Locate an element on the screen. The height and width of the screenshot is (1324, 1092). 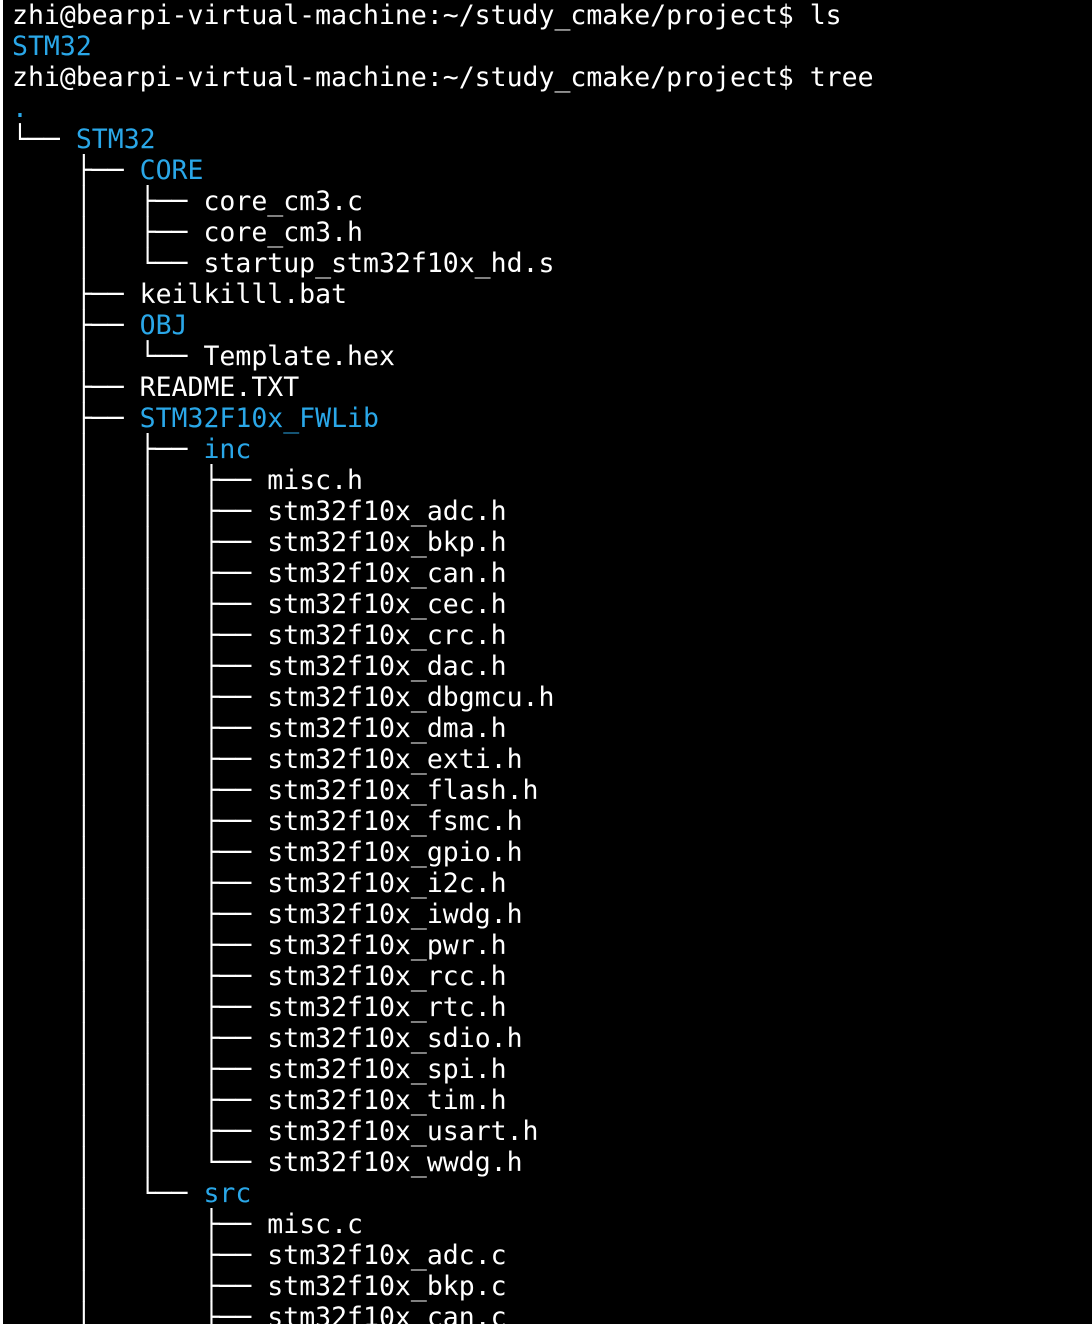
terminal-line: │ │ ├── stm32f10x_adc.h is located at coordinates (443, 511).